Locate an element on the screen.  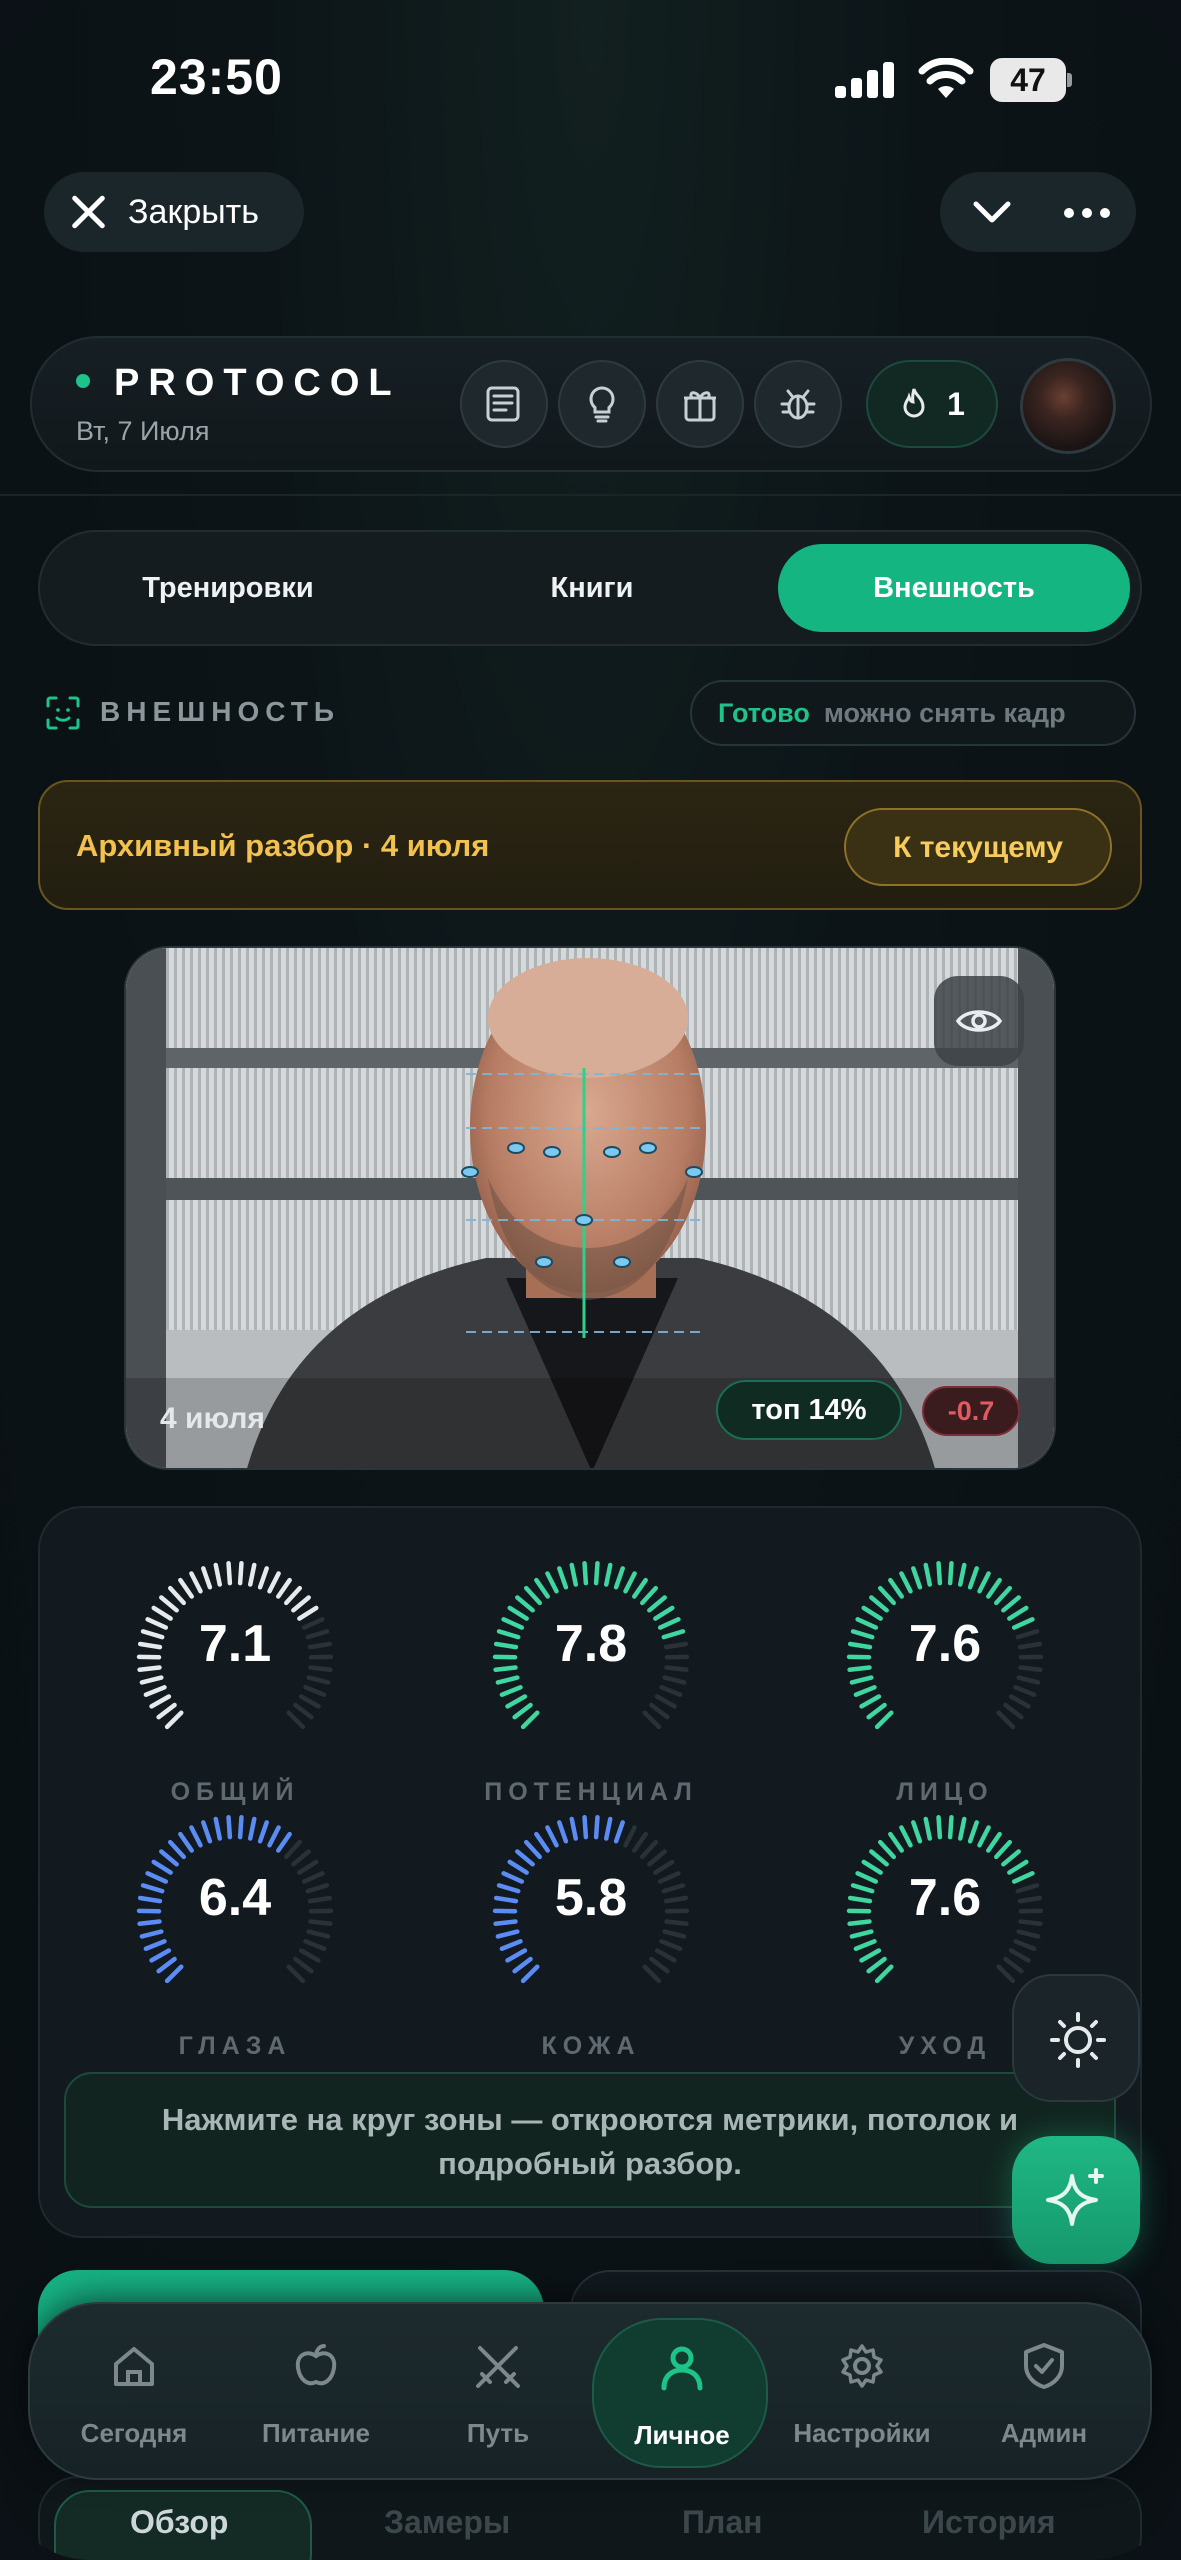
shield-icon is located at coordinates (1044, 2366).